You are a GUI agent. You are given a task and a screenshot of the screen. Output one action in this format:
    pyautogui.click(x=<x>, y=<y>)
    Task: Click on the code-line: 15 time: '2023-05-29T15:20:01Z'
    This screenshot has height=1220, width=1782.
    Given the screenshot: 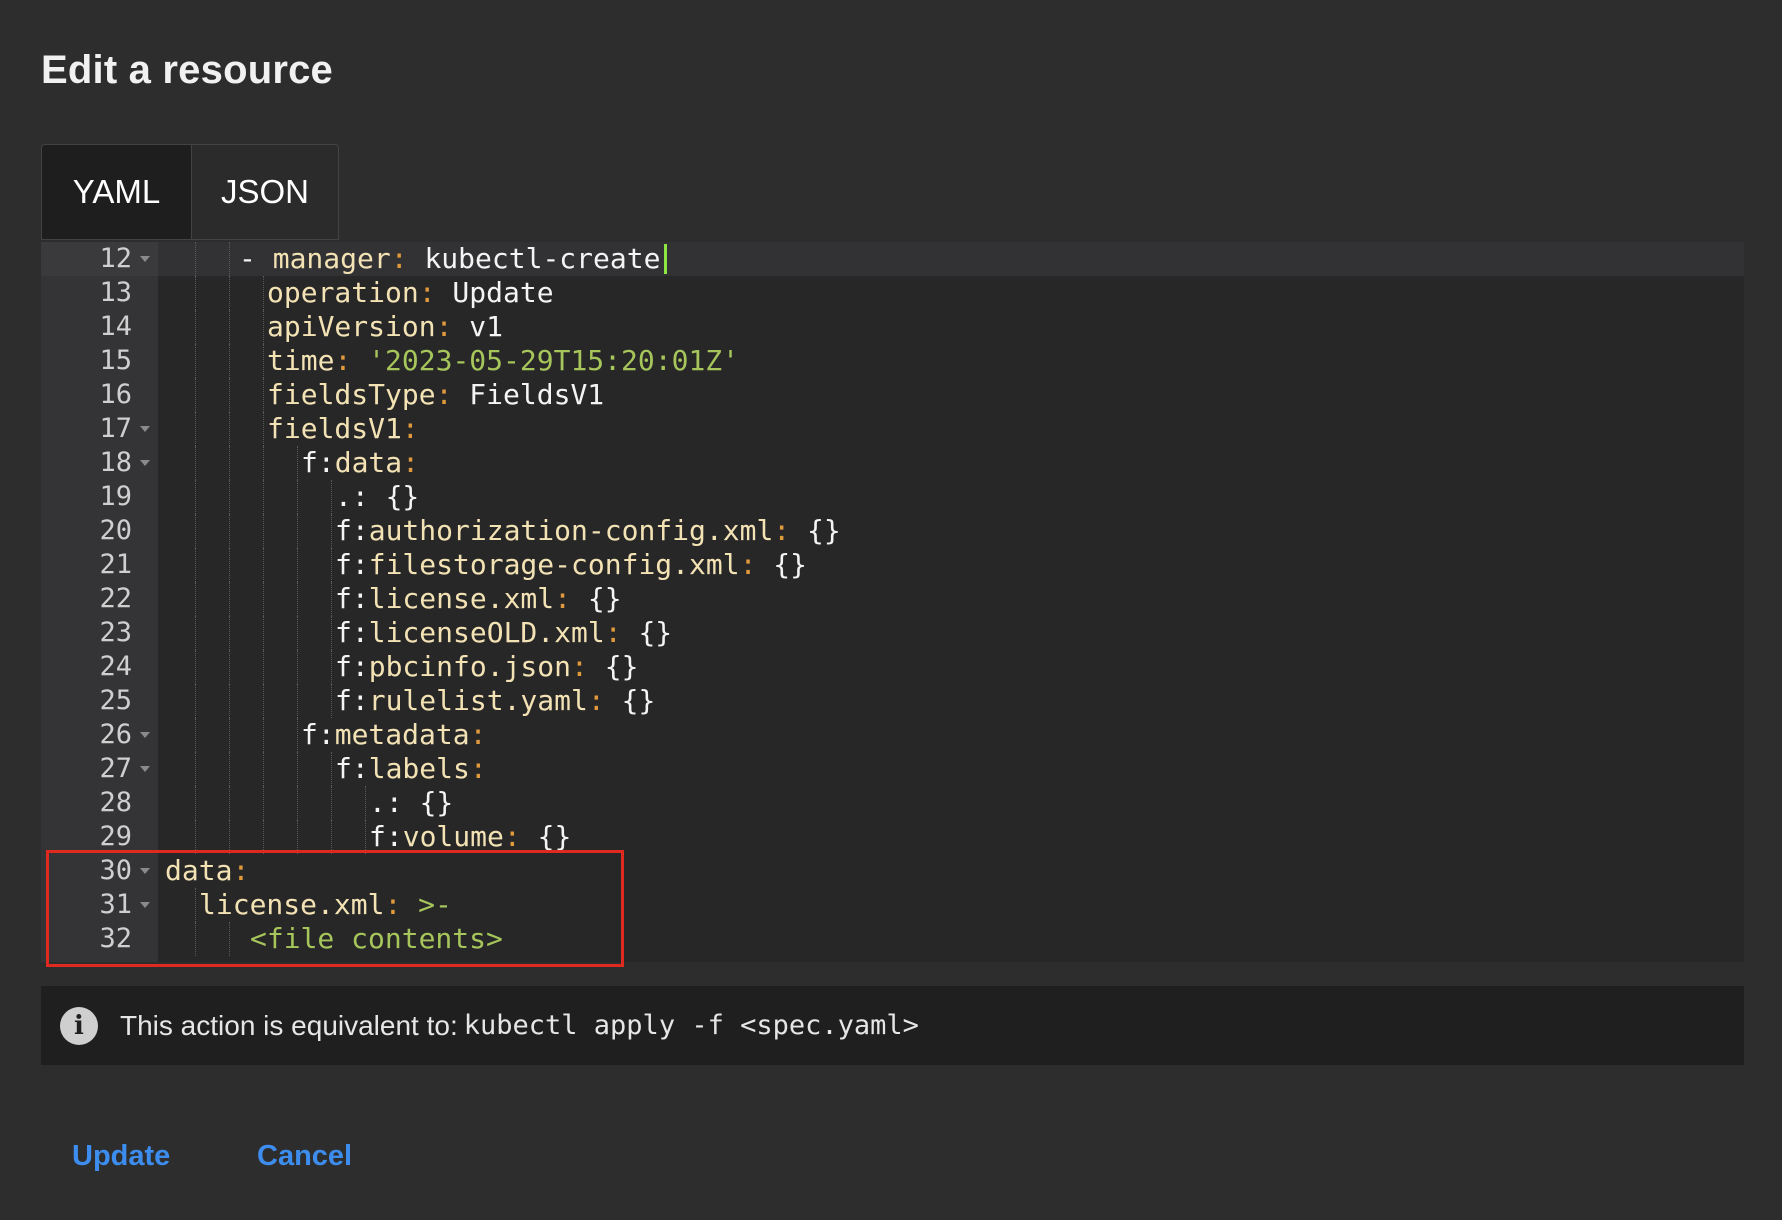 What is the action you would take?
    pyautogui.click(x=892, y=361)
    